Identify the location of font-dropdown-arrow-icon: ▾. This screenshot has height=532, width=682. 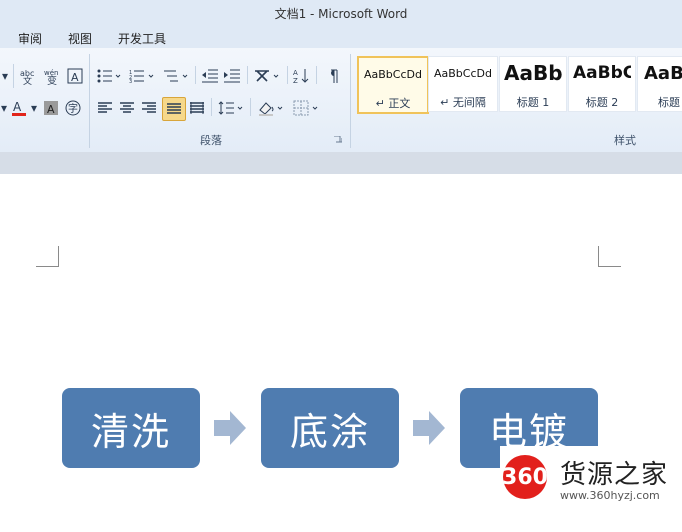
(5, 76).